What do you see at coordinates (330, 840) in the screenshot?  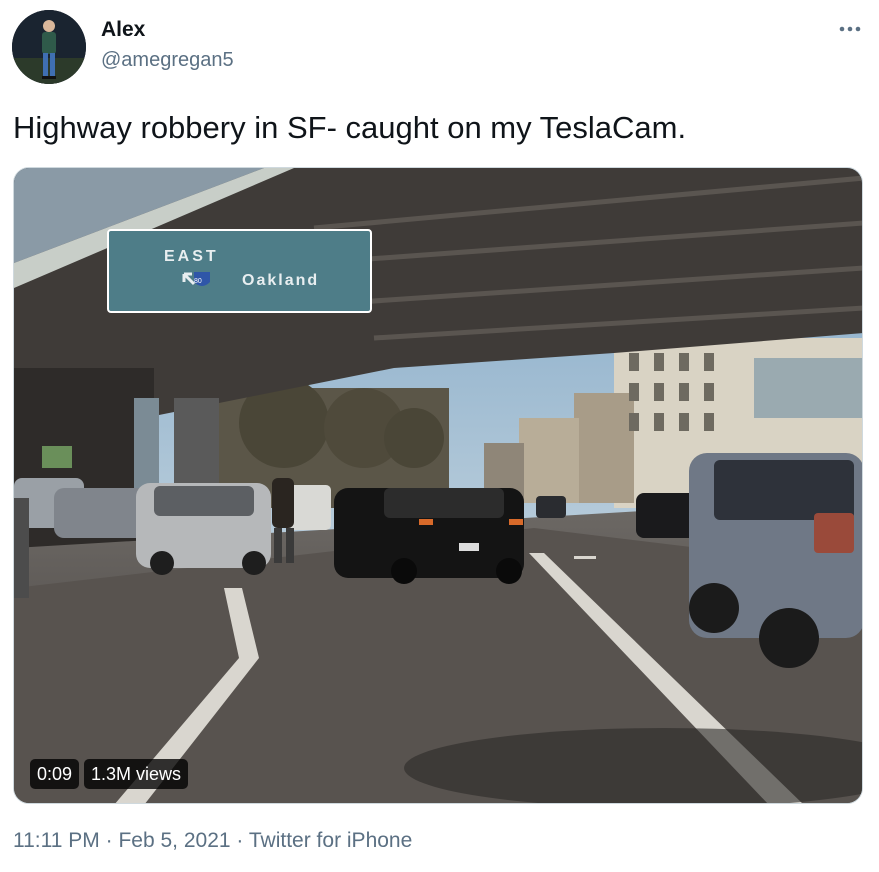 I see `tweet-source: Twitter for iPhone` at bounding box center [330, 840].